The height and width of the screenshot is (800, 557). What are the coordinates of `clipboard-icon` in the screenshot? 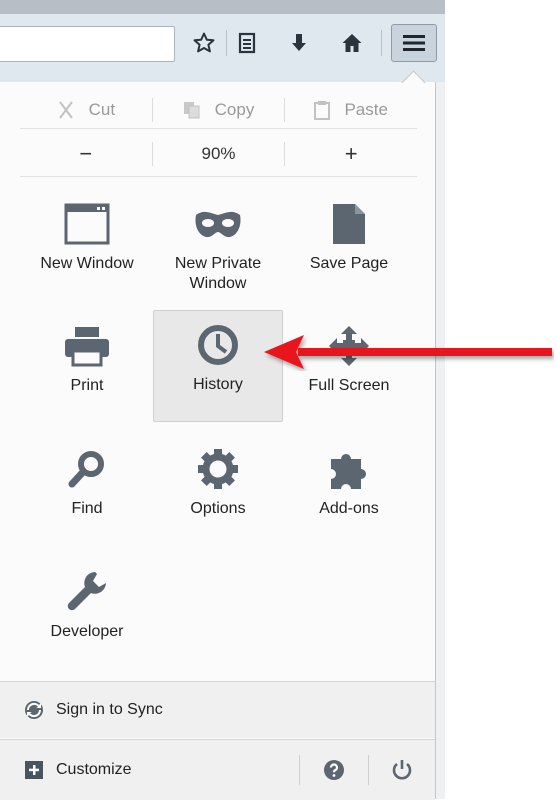 It's located at (322, 110).